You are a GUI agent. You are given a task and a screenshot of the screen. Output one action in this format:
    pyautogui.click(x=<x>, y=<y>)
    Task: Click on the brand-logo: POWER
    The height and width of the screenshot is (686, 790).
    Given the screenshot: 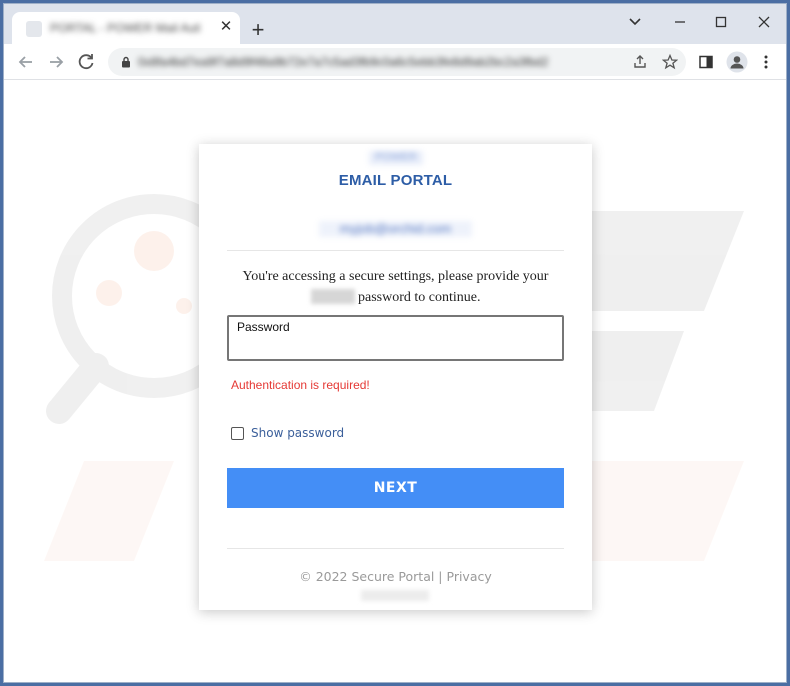 What is the action you would take?
    pyautogui.click(x=396, y=158)
    